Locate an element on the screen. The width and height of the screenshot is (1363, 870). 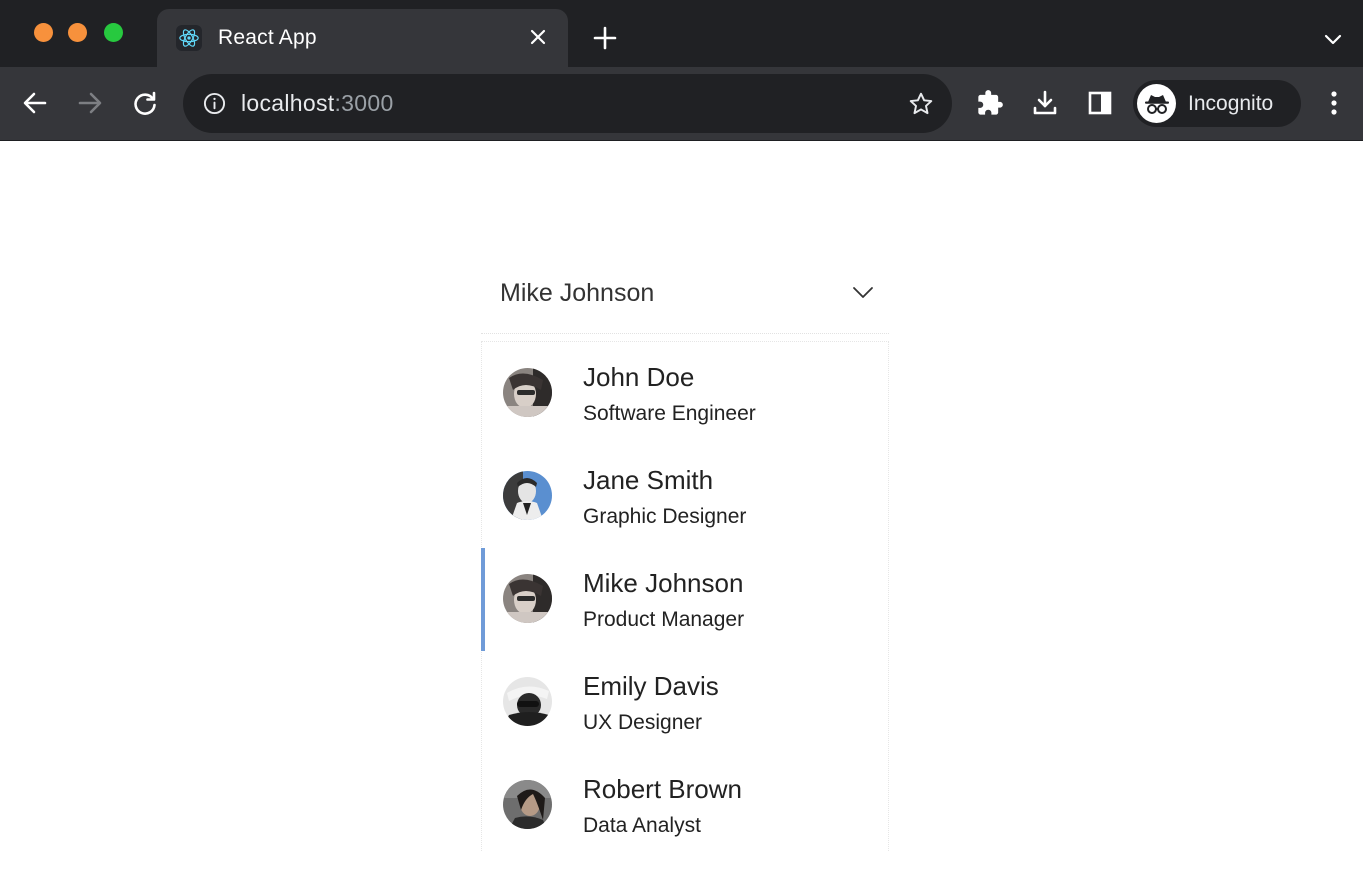
address-bar: localhost:3000 is located at coordinates (567, 103).